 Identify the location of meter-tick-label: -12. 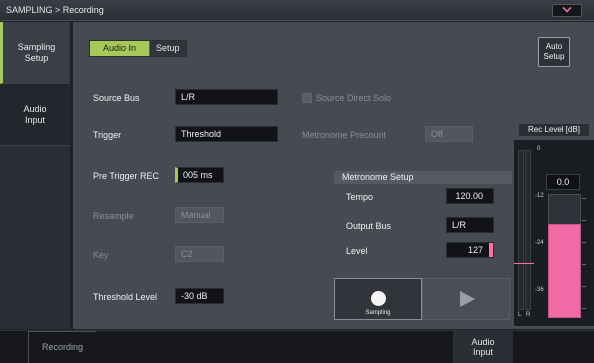
(539, 196).